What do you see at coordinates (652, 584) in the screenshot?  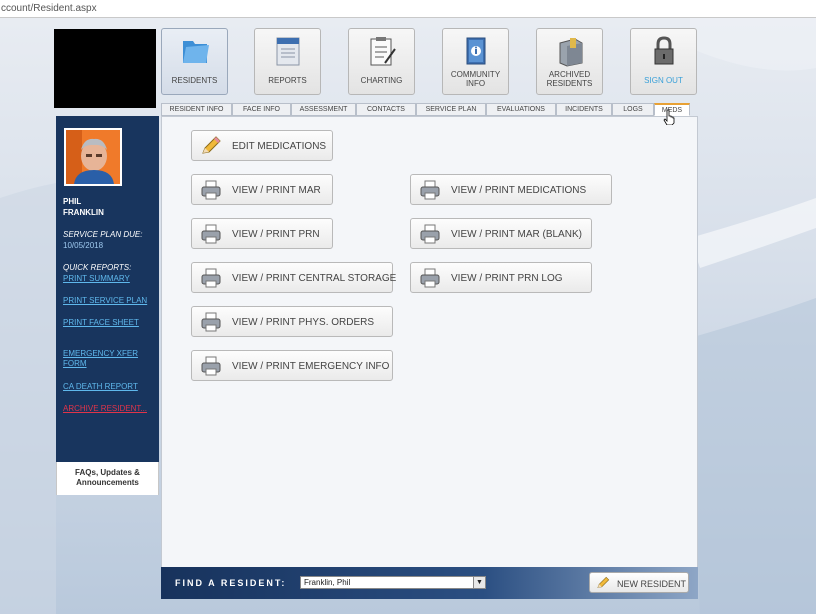 I see `new-resident-label: NEW RESIDENT` at bounding box center [652, 584].